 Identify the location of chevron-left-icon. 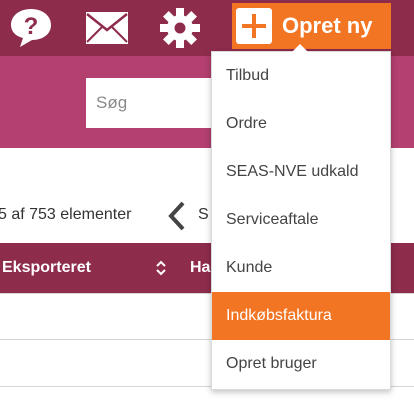
(177, 216).